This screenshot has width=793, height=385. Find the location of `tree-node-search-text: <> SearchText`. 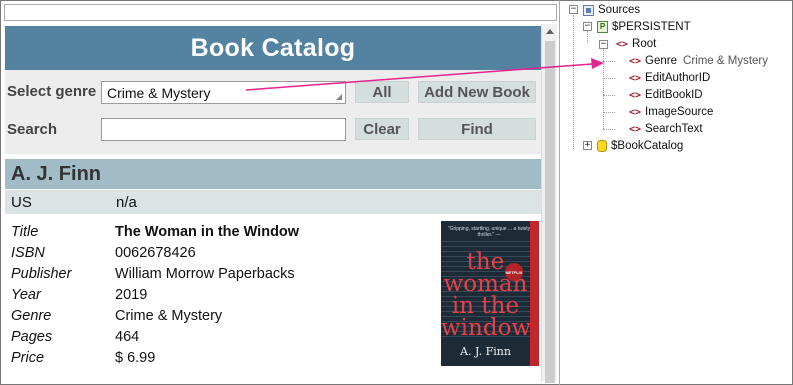

tree-node-search-text: <> SearchText is located at coordinates (666, 129).